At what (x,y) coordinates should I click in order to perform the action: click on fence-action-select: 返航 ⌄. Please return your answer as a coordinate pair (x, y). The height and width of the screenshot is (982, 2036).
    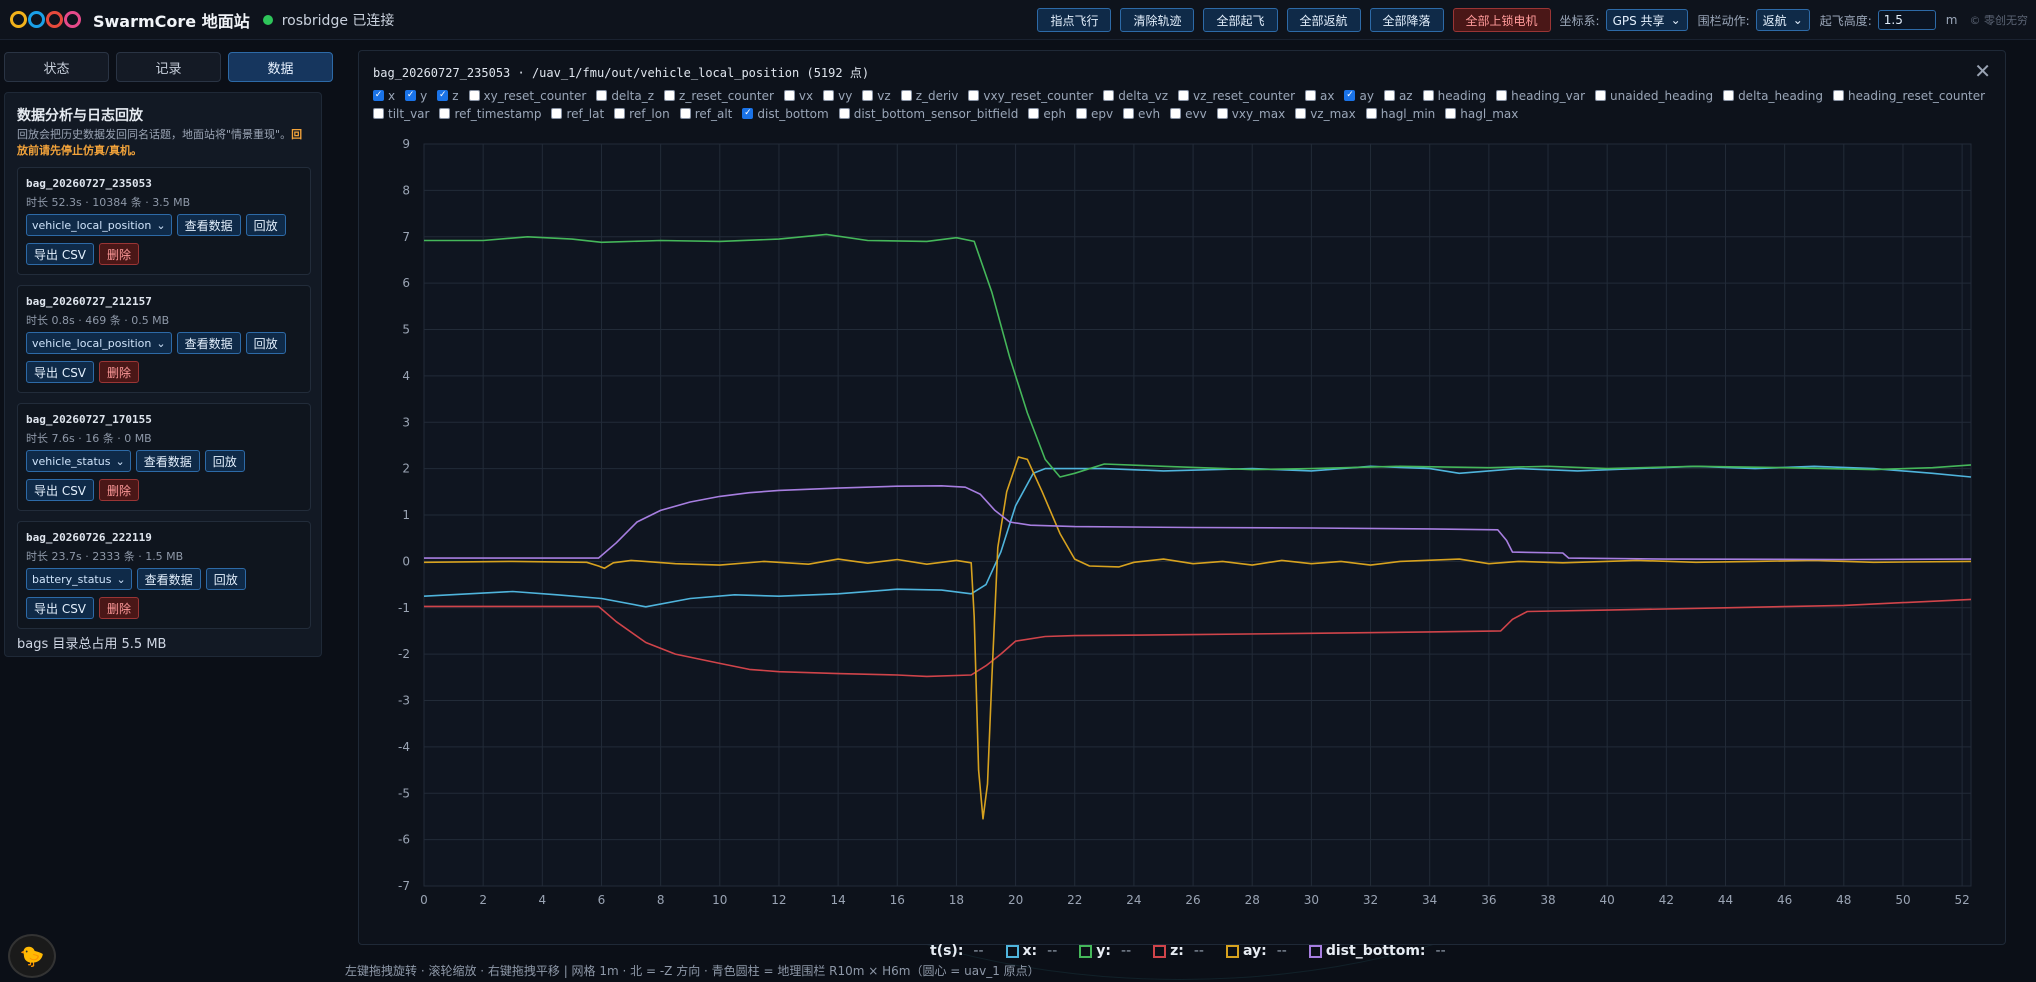
    Looking at the image, I should click on (1782, 20).